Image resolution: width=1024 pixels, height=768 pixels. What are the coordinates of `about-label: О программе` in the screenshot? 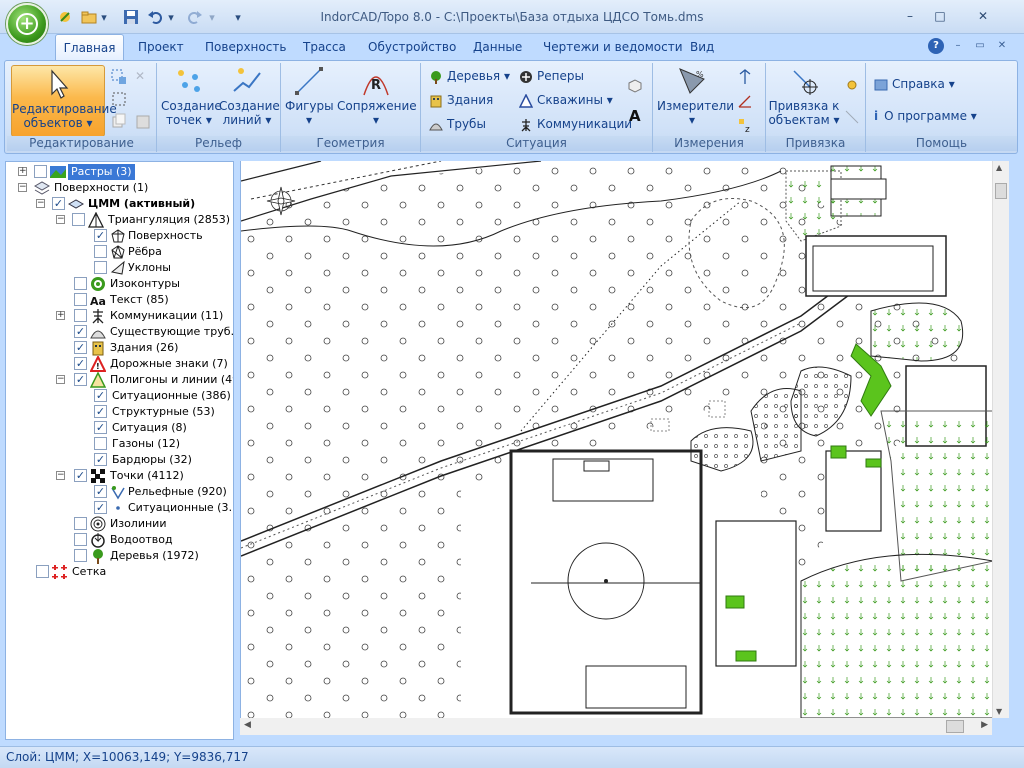 It's located at (925, 116).